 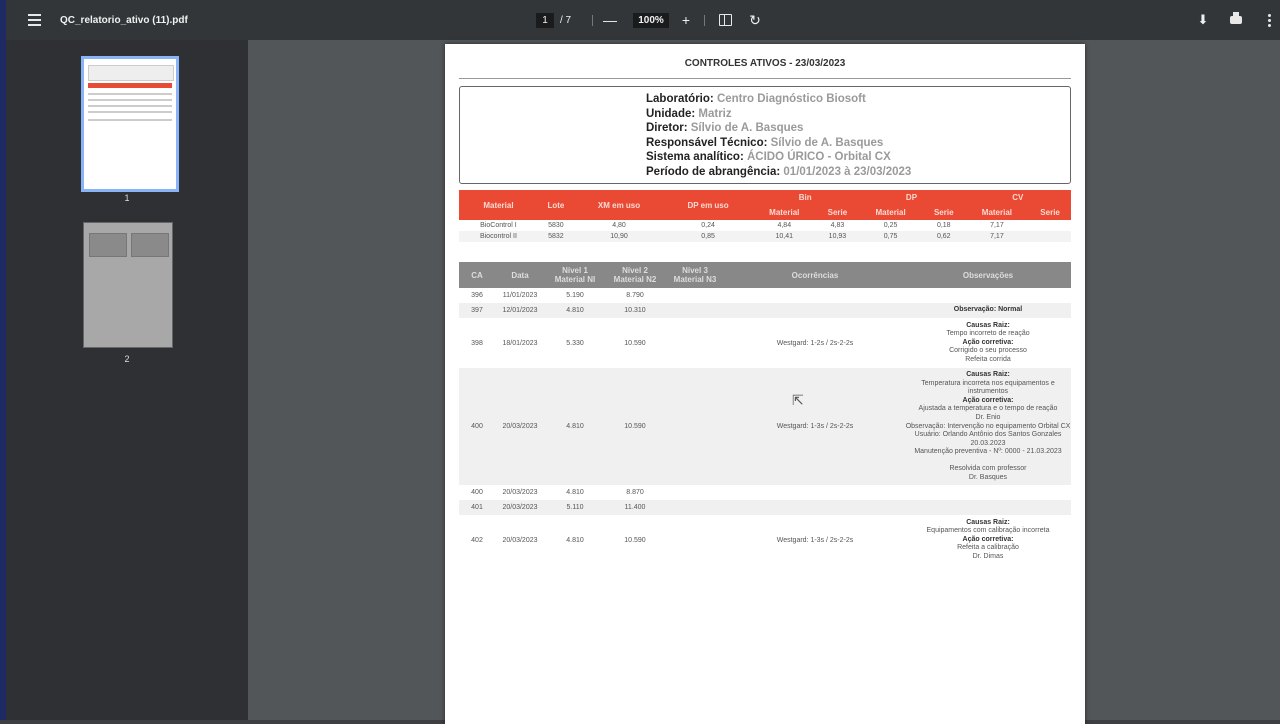 What do you see at coordinates (680, 99) in the screenshot?
I see `info-label: Laboratório:` at bounding box center [680, 99].